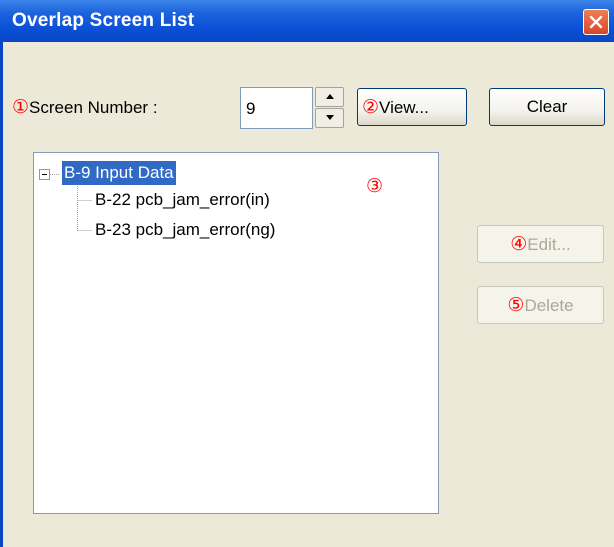  I want to click on annotation-marker-4: ④, so click(519, 244).